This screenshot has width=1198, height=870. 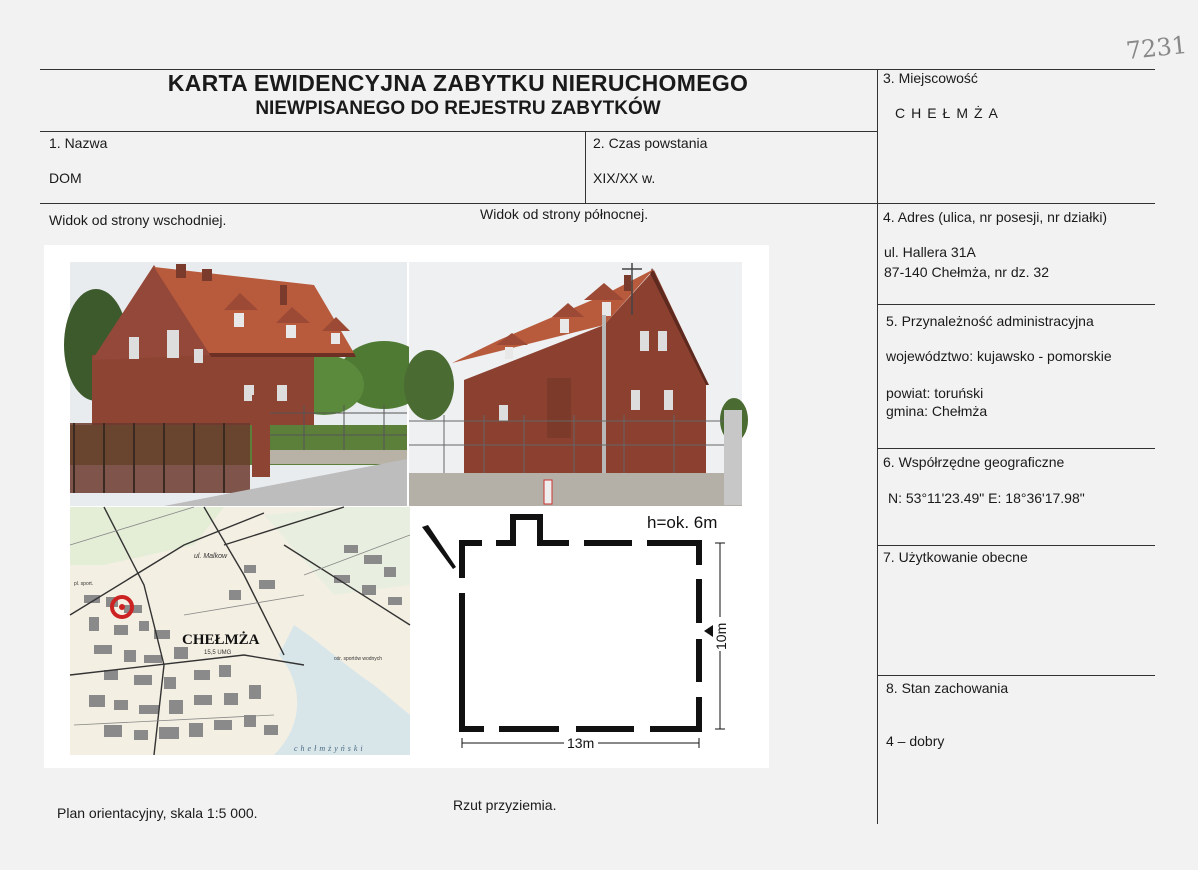 I want to click on map-sport-field-label: pl. sport., so click(x=83, y=584).